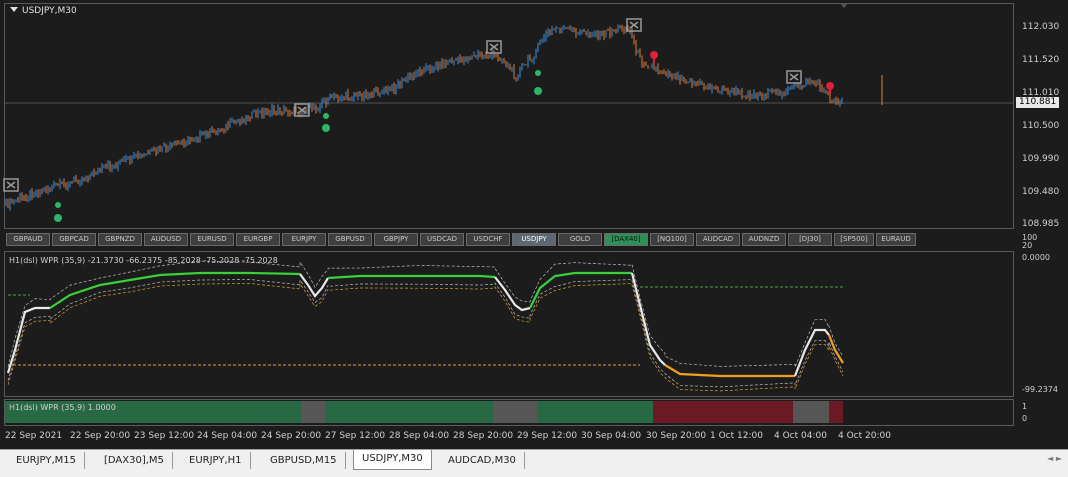  Describe the element at coordinates (854, 239) in the screenshot. I see `symbol-button-sp500: [SP500]` at that location.